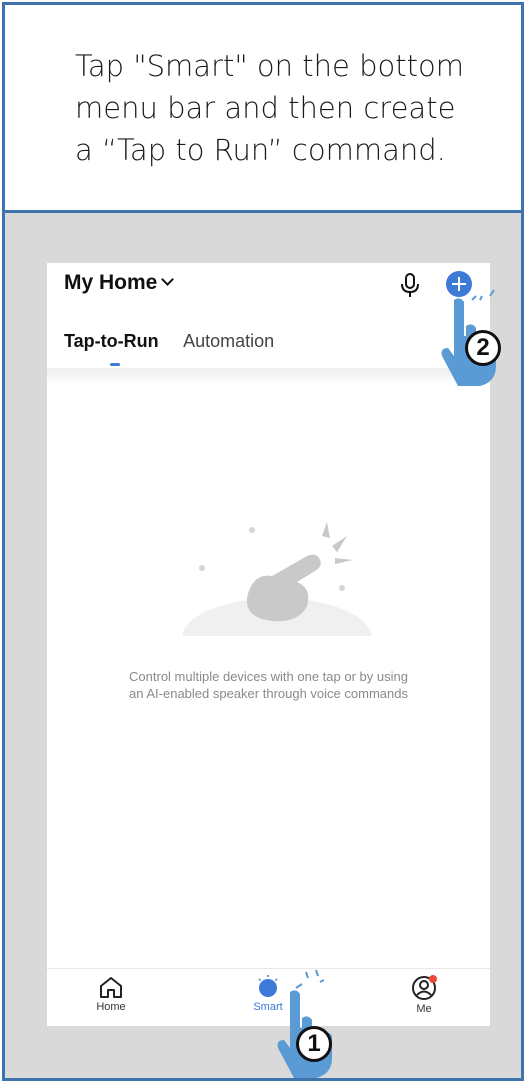  Describe the element at coordinates (265, 108) in the screenshot. I see `instruction-line-2: menu bar and then create` at that location.